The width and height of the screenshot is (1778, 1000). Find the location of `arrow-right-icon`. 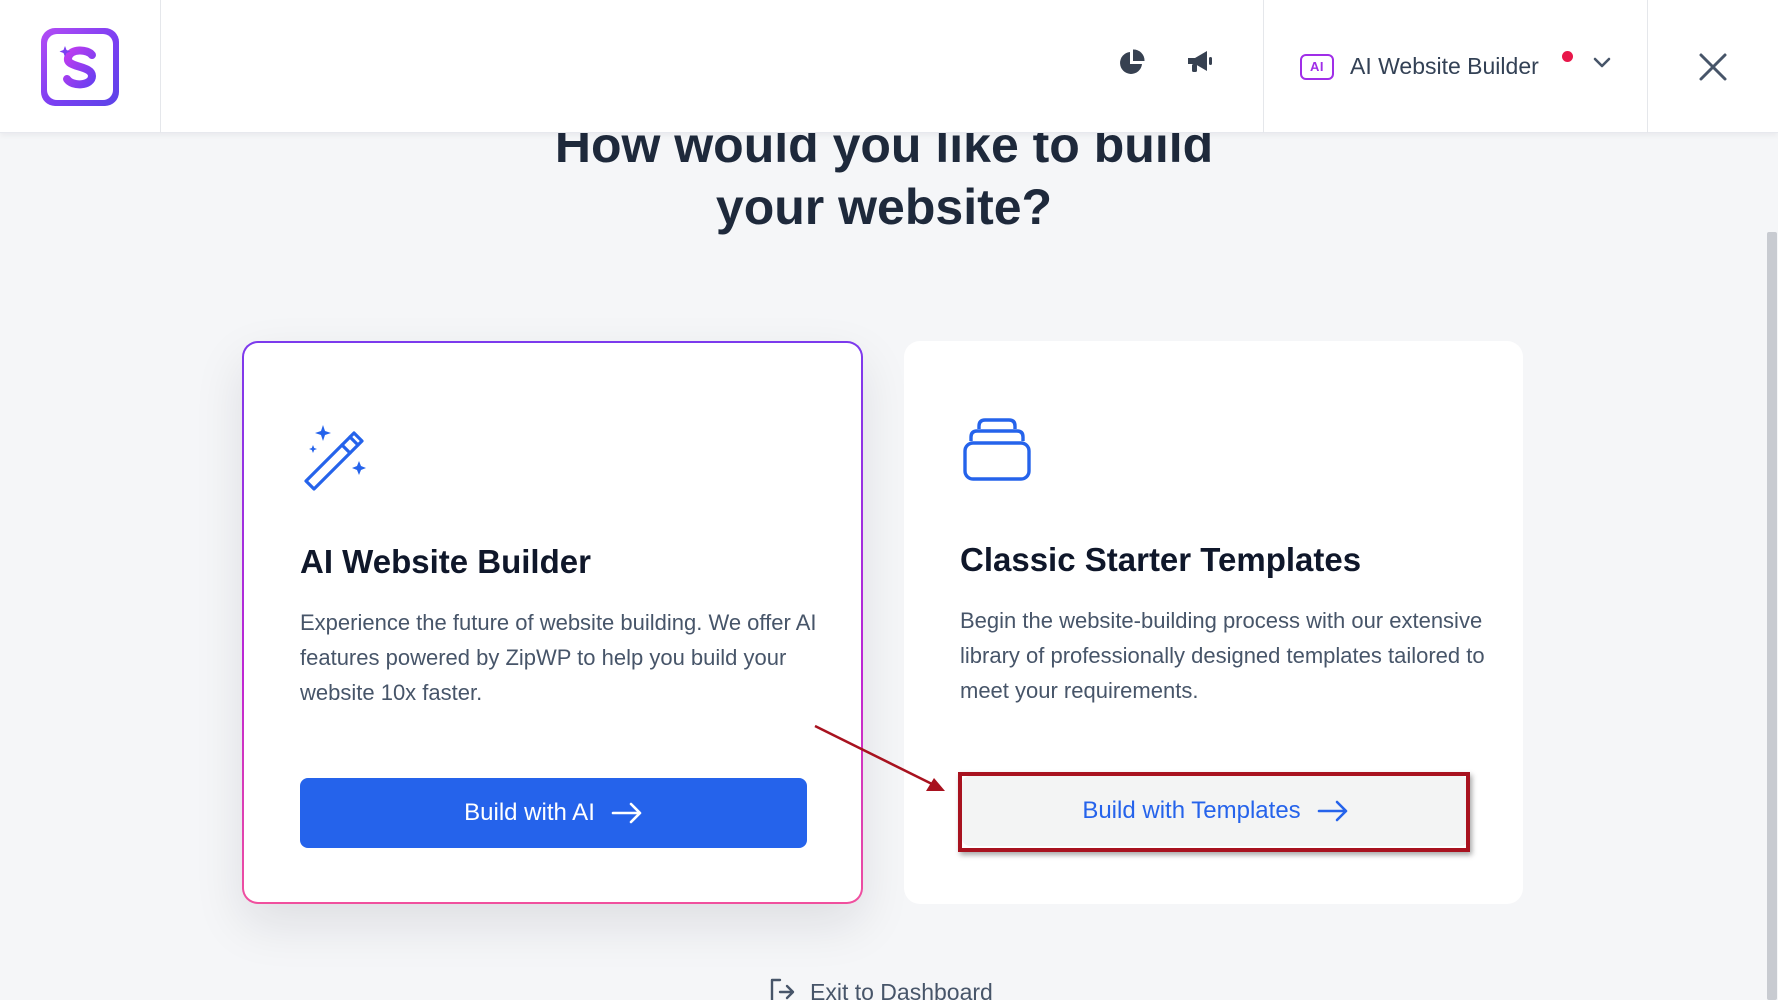

arrow-right-icon is located at coordinates (627, 813).